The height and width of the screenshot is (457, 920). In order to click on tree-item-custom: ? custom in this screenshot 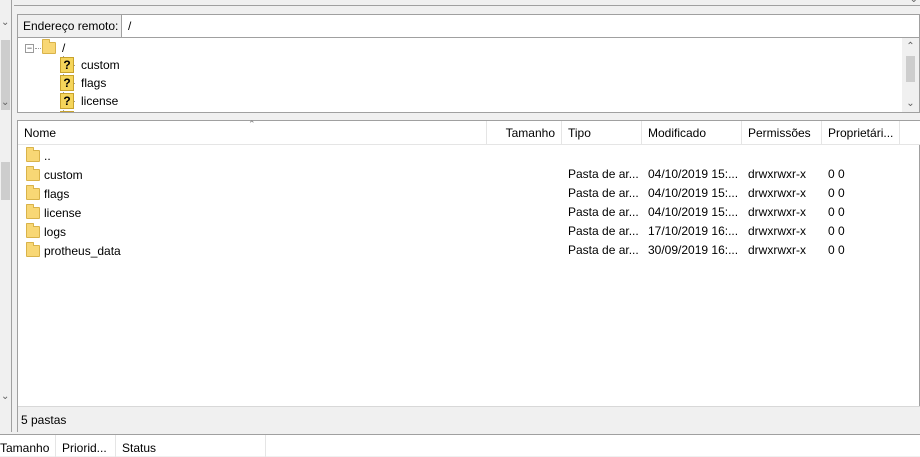, I will do `click(90, 65)`.